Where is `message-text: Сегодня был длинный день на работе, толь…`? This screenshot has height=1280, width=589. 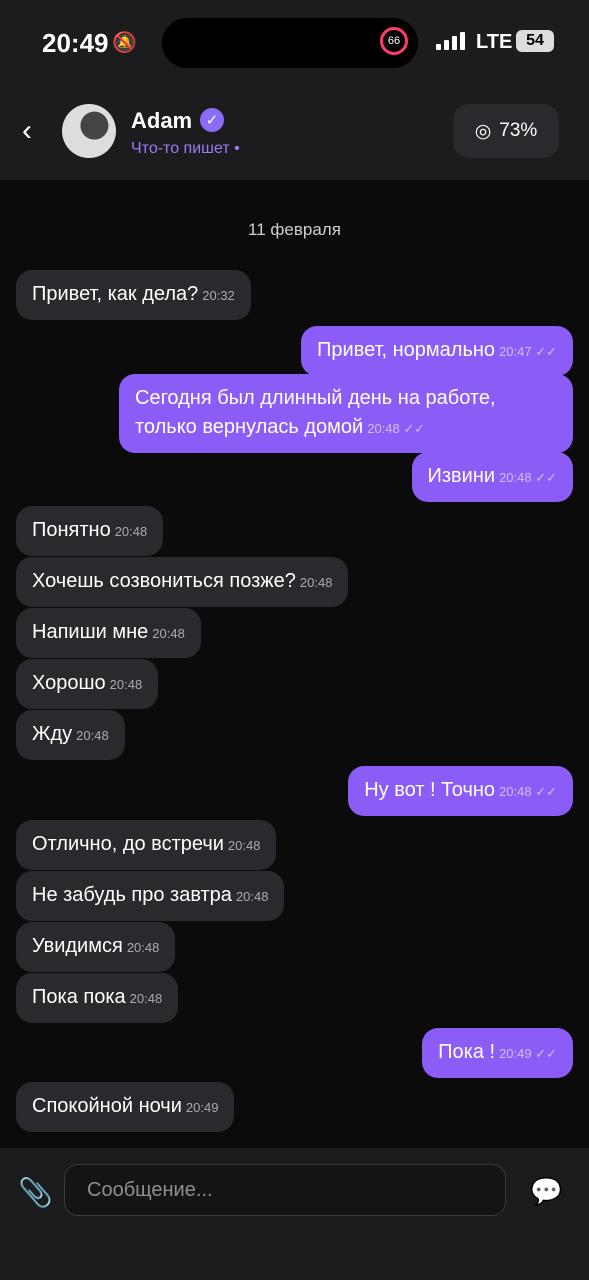
message-text: Сегодня был длинный день на работе, толь… is located at coordinates (315, 412).